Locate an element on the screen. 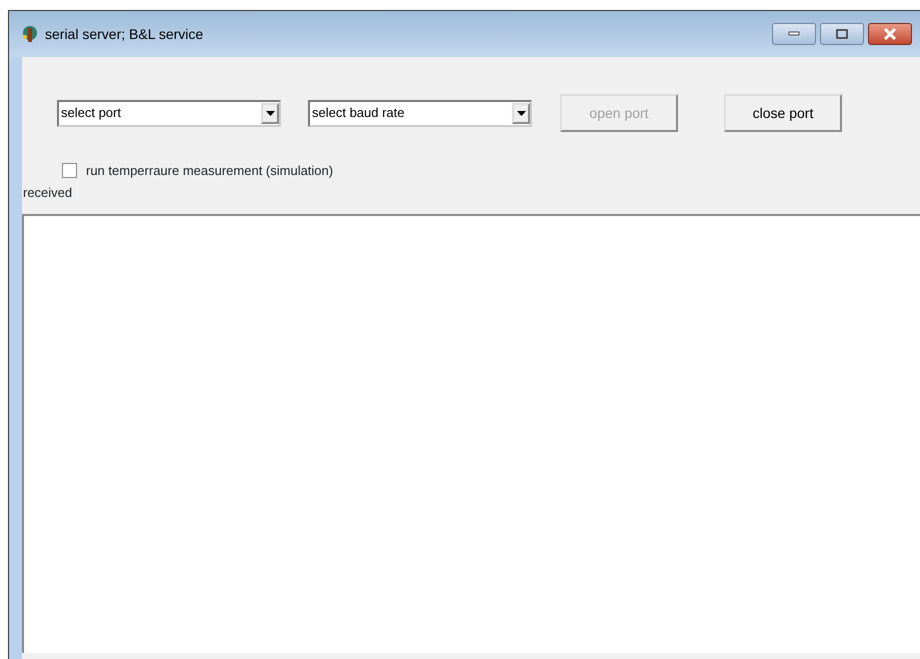 The height and width of the screenshot is (659, 920). received-label: received is located at coordinates (48, 193).